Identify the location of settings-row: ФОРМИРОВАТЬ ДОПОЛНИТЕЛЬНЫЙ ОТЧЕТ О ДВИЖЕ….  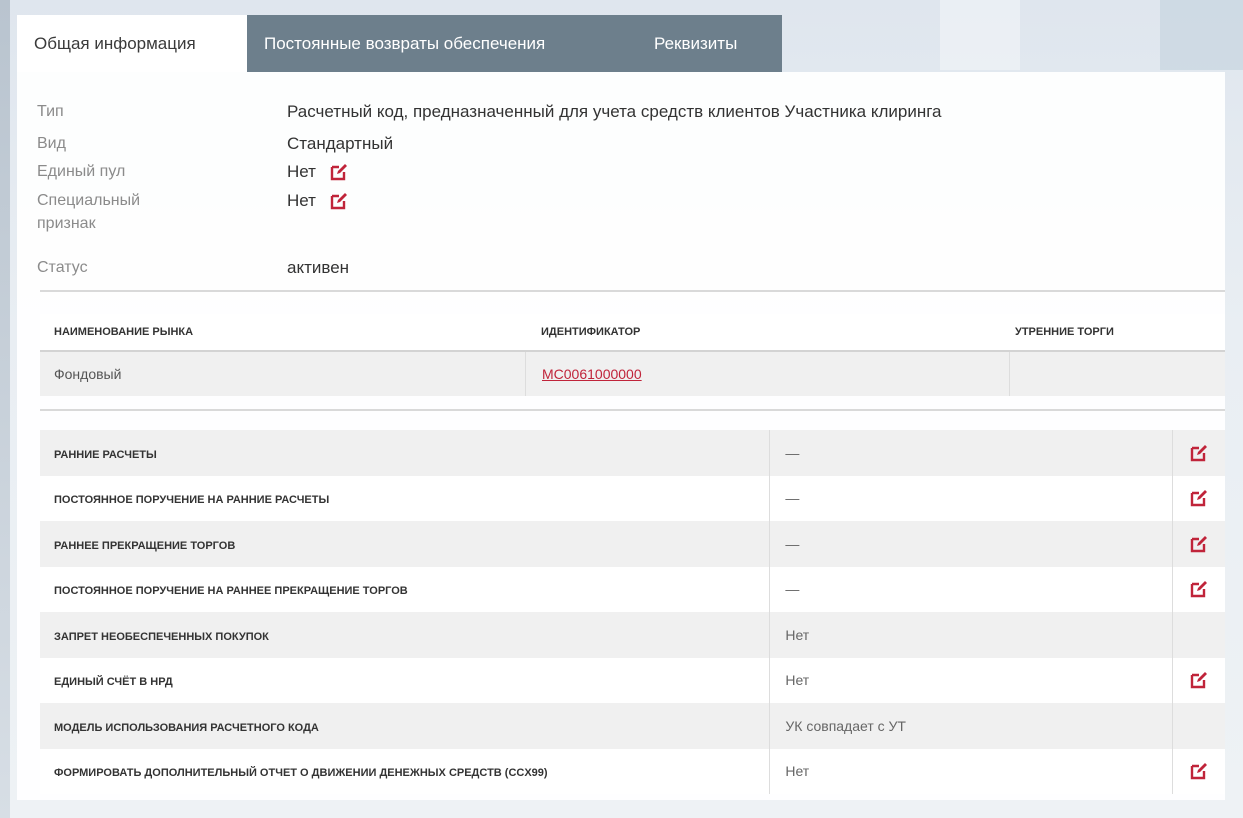
(632, 771).